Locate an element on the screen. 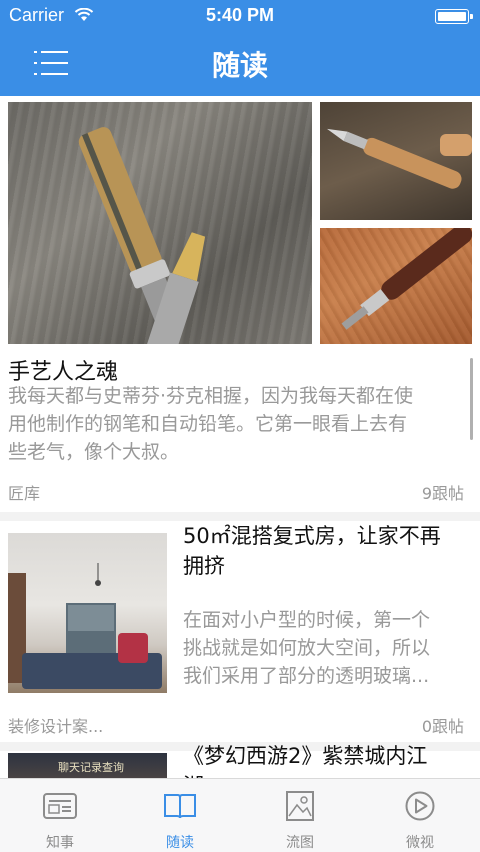  tab-liutu: 流图 is located at coordinates (300, 815).